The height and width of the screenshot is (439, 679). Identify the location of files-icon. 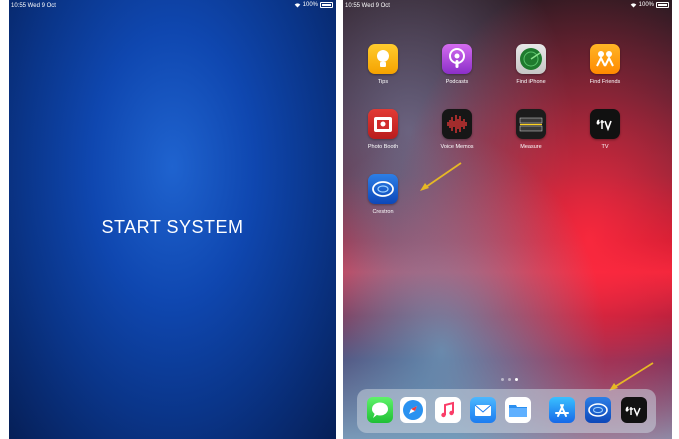
(518, 410).